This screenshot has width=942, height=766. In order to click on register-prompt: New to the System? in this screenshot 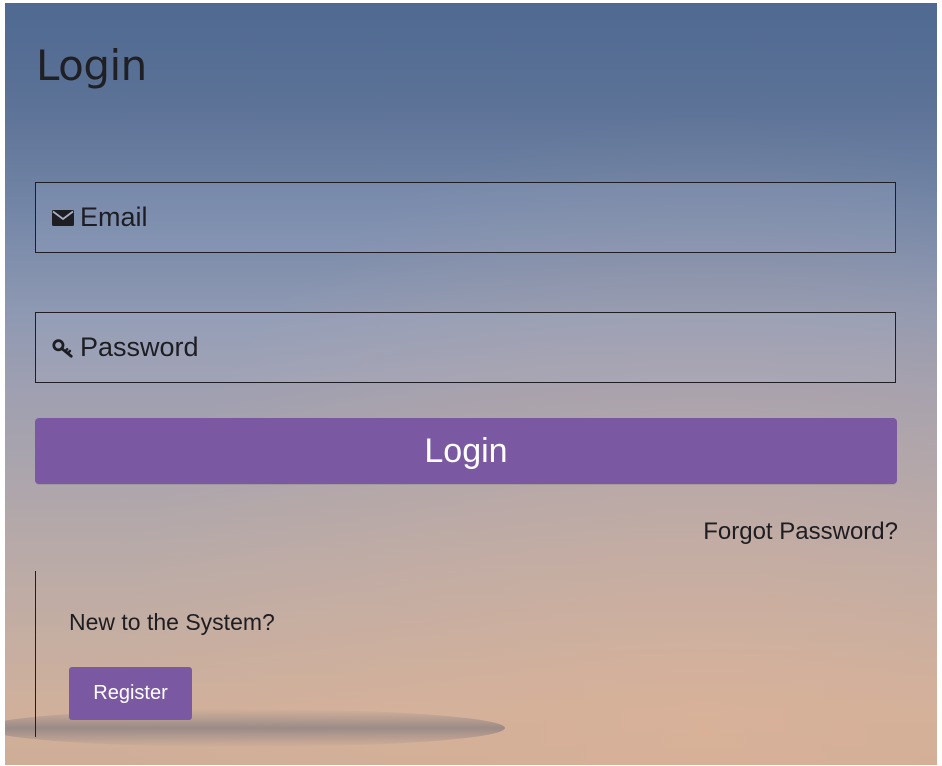, I will do `click(172, 622)`.